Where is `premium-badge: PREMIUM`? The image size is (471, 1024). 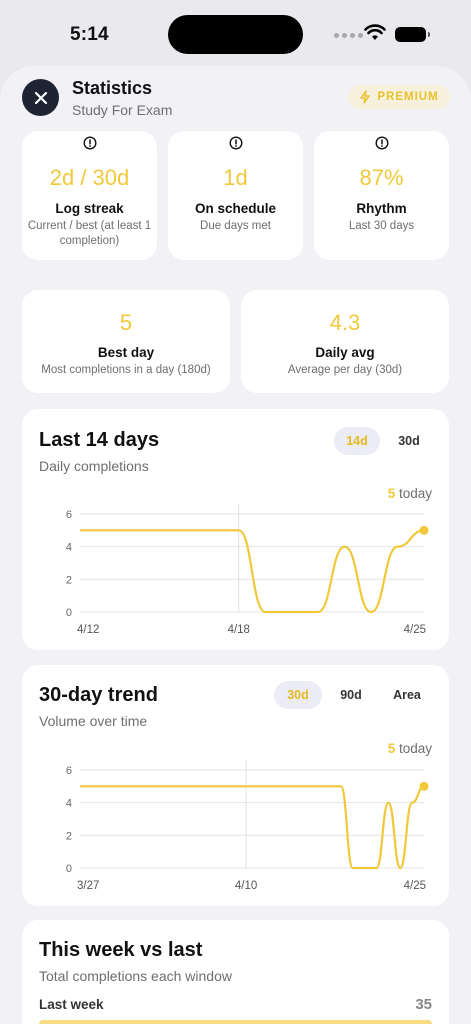 premium-badge: PREMIUM is located at coordinates (399, 97).